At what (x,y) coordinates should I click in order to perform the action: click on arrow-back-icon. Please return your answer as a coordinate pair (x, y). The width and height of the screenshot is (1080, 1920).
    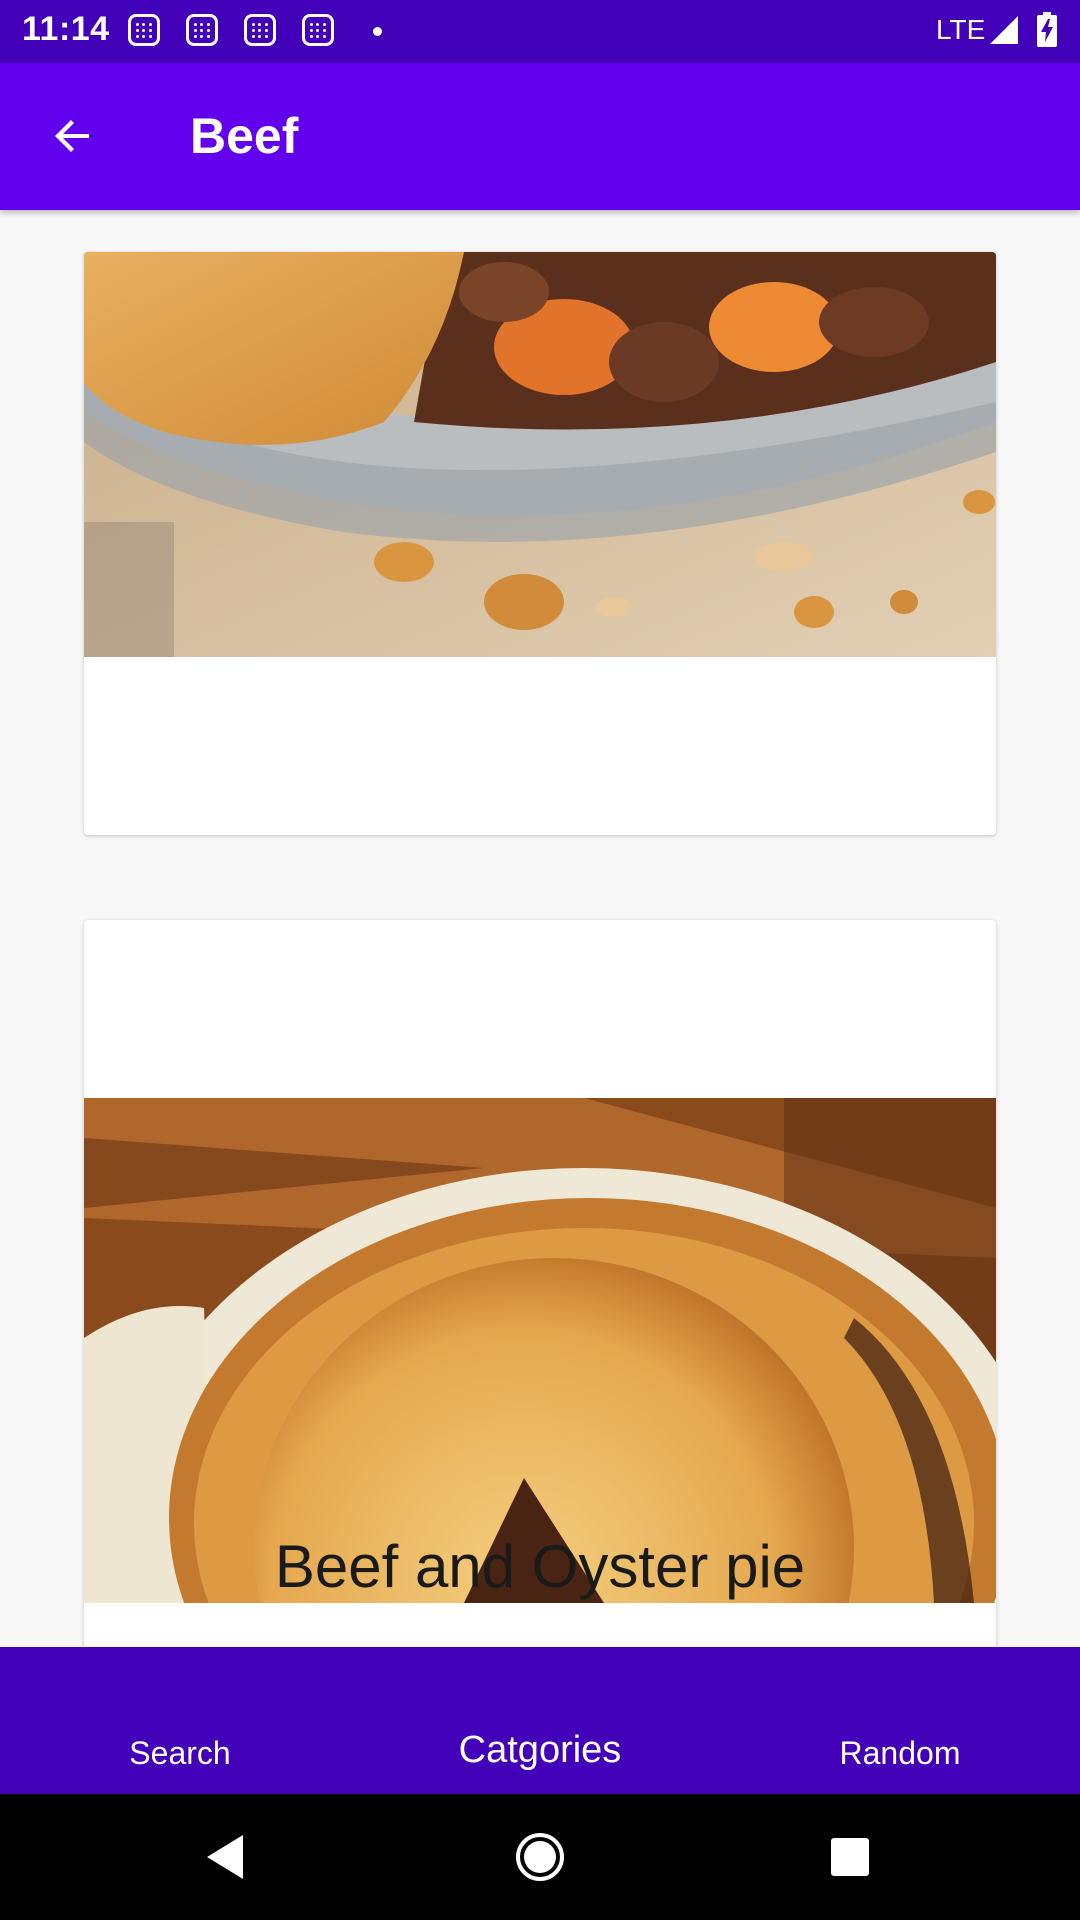
    Looking at the image, I should click on (72, 136).